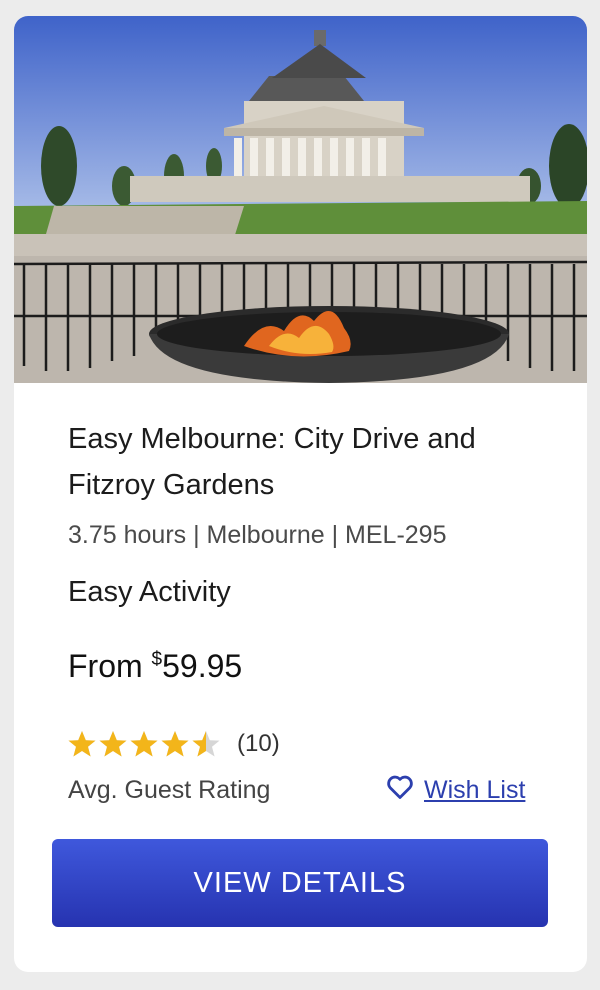  I want to click on wish-list-button: Wish List, so click(455, 790).